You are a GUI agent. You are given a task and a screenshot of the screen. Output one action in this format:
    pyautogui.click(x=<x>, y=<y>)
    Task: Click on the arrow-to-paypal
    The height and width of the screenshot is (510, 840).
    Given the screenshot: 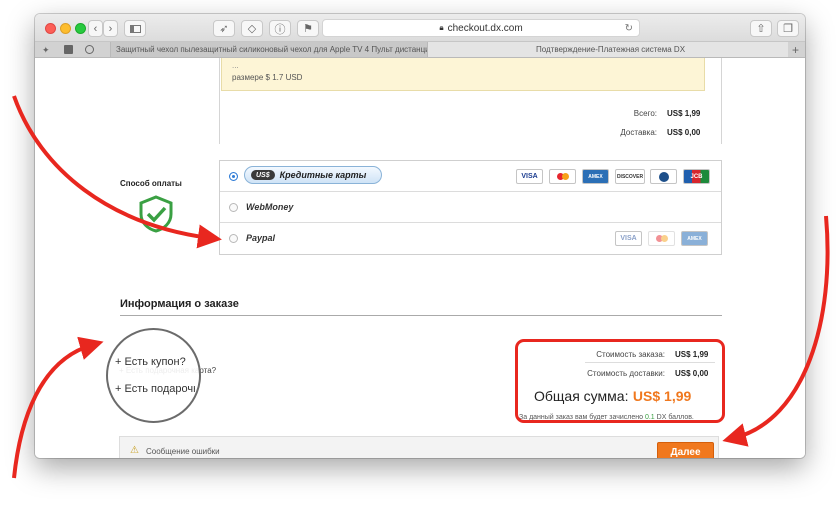 What is the action you would take?
    pyautogui.click(x=117, y=172)
    